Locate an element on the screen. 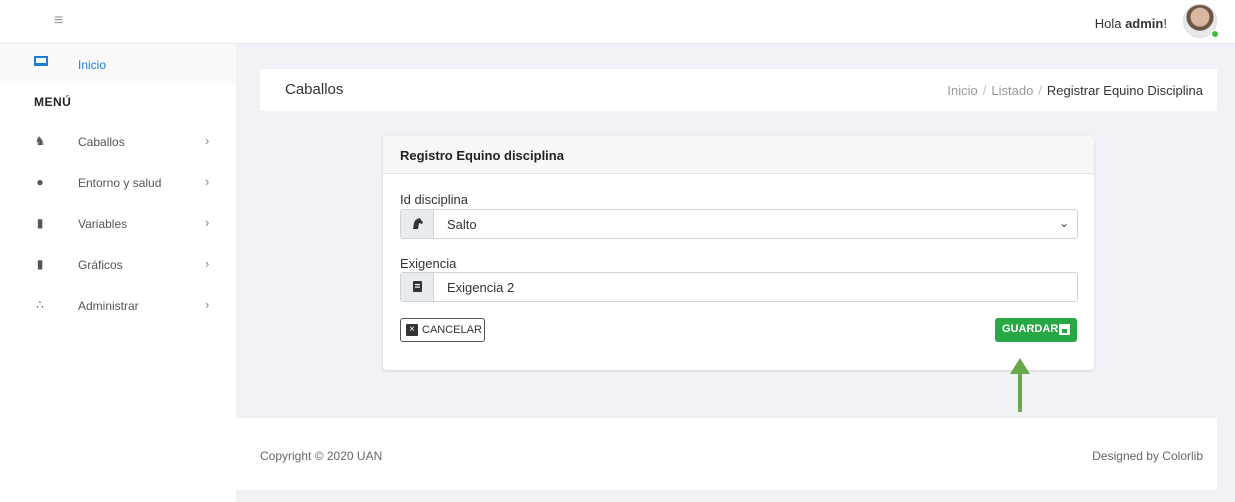  cancel-button-label: CANCELAR is located at coordinates (452, 330).